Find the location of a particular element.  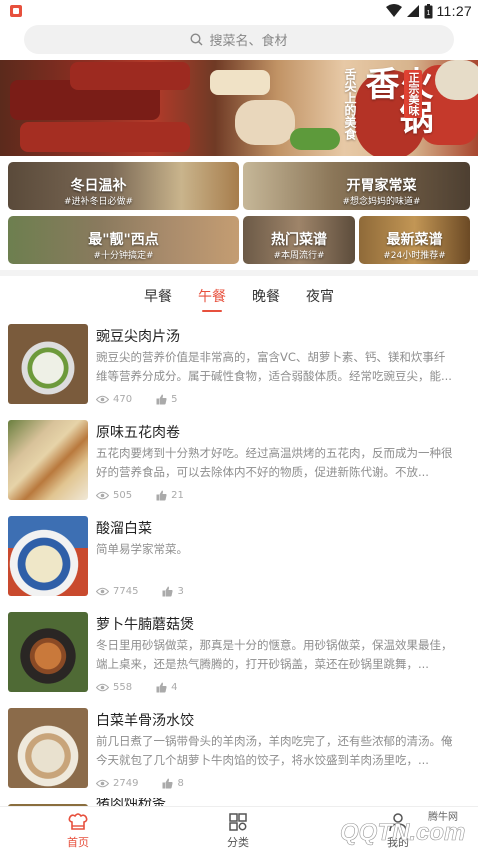

view-count: 470 is located at coordinates (123, 399).